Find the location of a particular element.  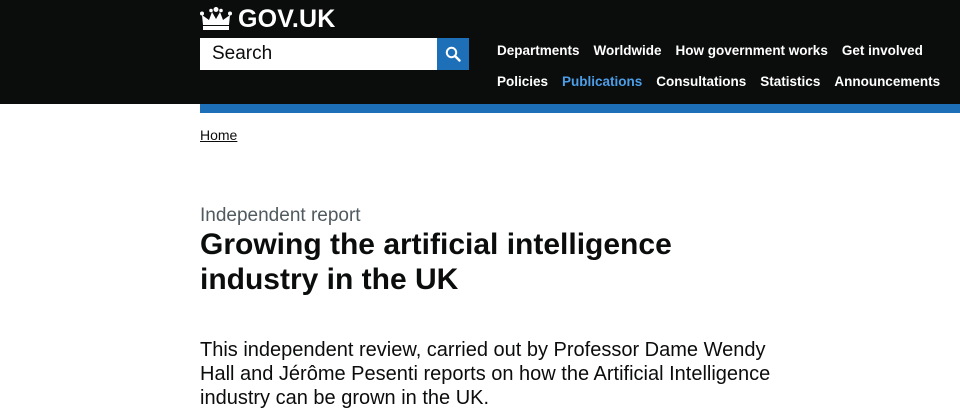

search-button is located at coordinates (453, 54).